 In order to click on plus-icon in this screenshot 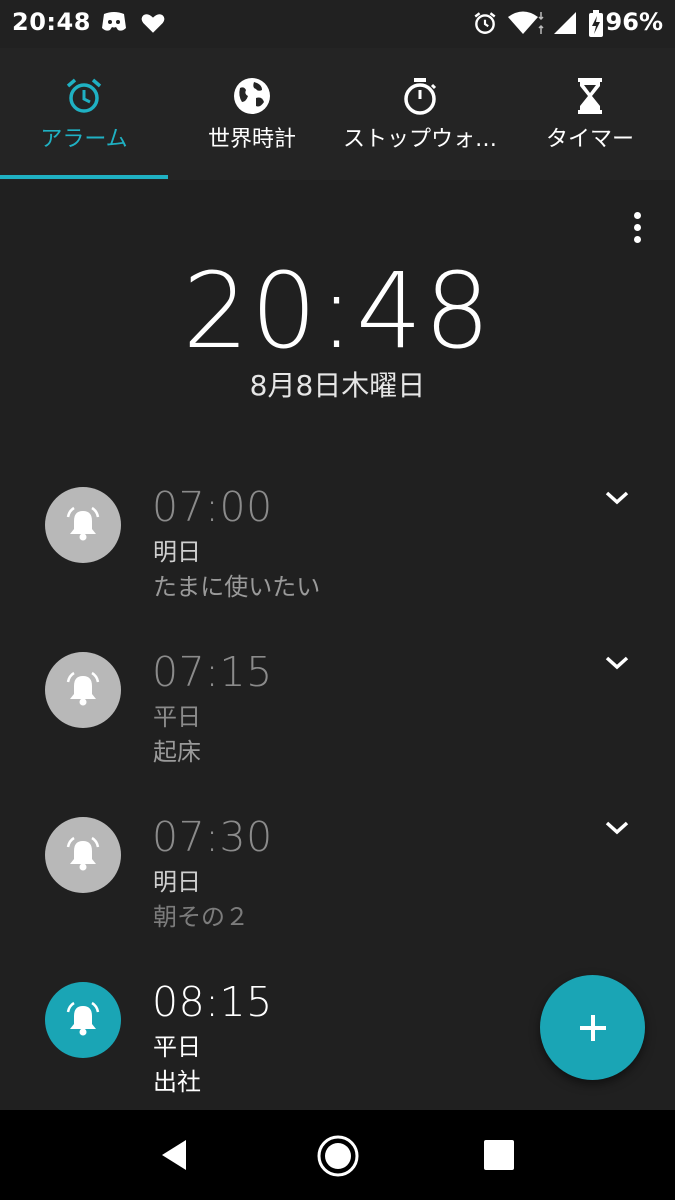, I will do `click(592, 1027)`.